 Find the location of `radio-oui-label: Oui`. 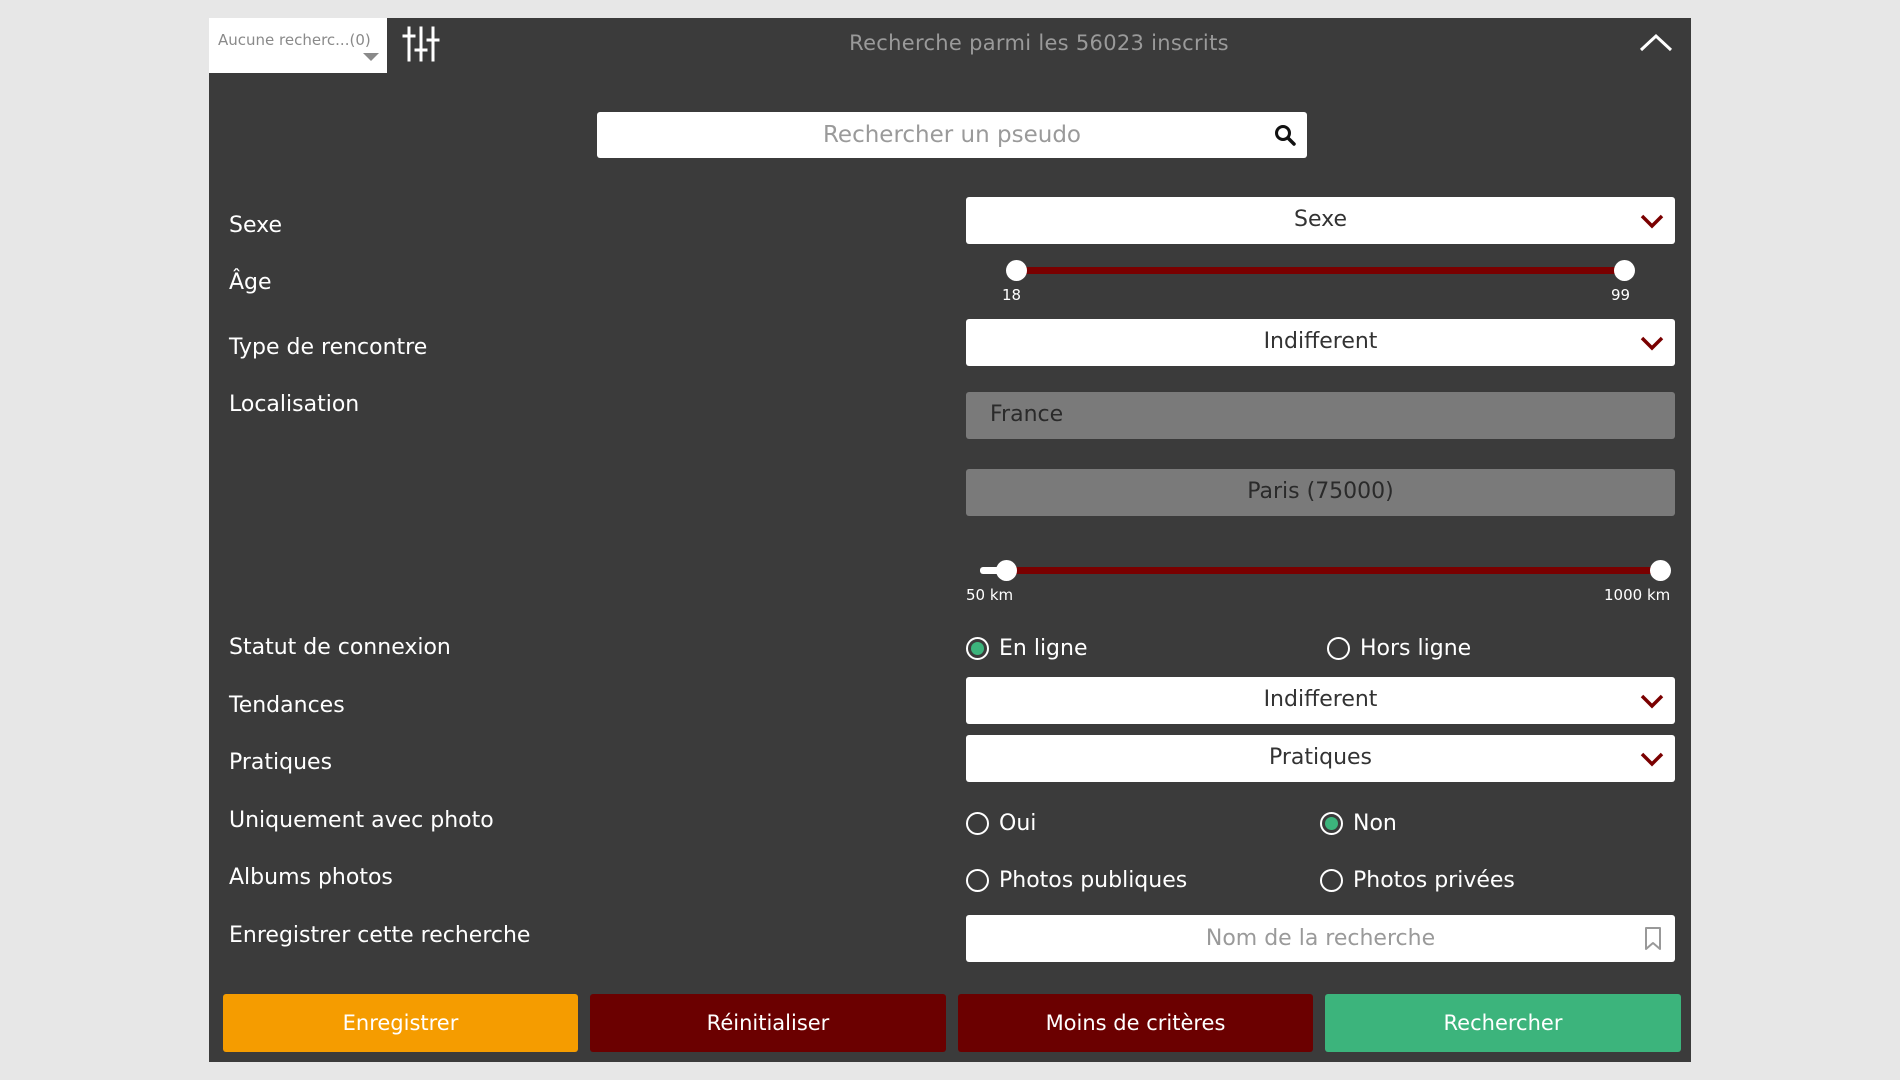

radio-oui-label: Oui is located at coordinates (1018, 823).